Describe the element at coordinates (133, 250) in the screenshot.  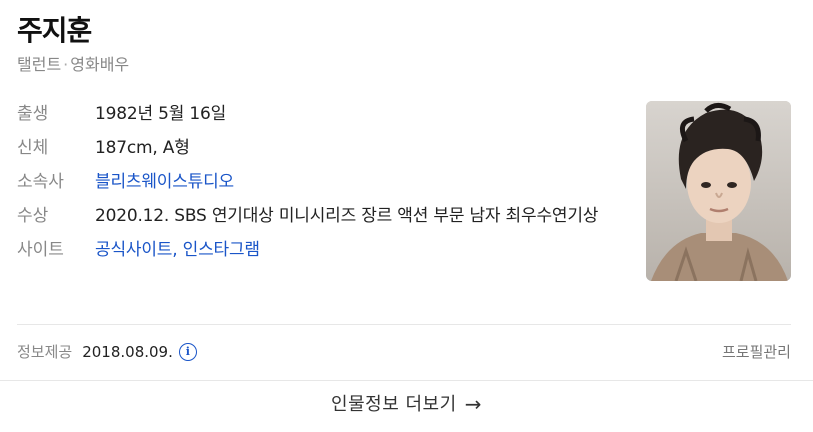
I see `official-site-link: 공식사이트` at that location.